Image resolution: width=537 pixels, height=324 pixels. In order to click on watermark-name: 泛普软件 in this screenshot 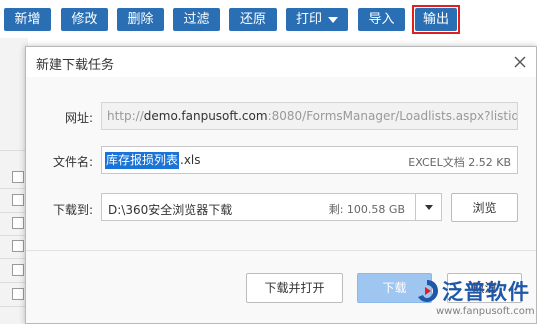, I will do `click(486, 292)`.